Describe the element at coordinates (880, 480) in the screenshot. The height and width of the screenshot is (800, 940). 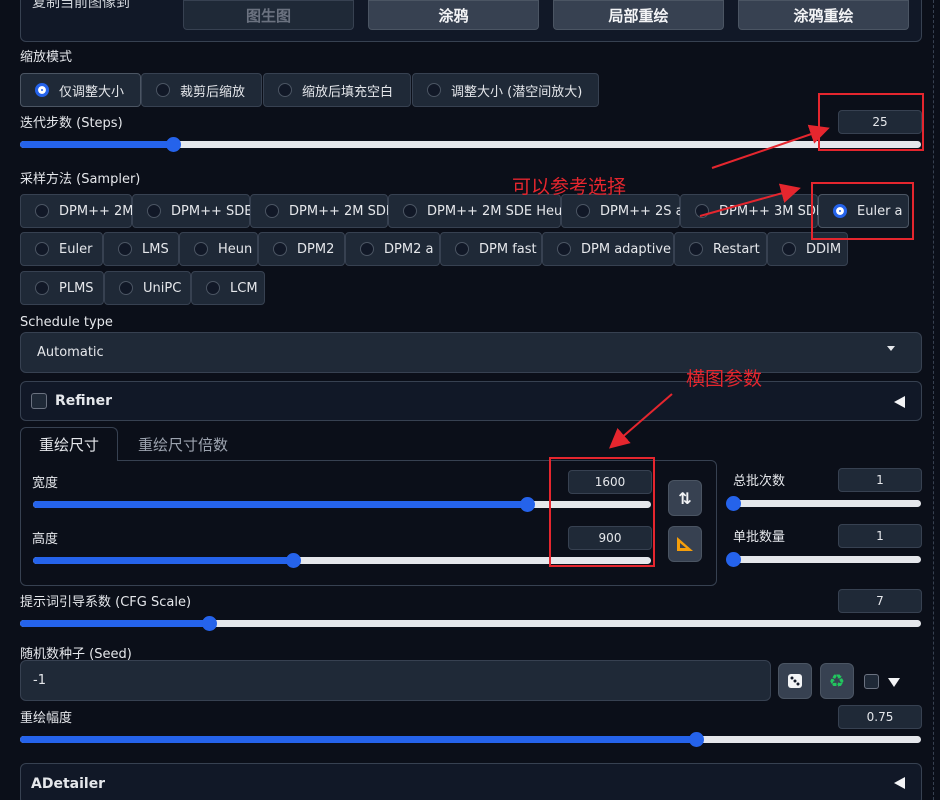
I see `batch-count-input: 1` at that location.